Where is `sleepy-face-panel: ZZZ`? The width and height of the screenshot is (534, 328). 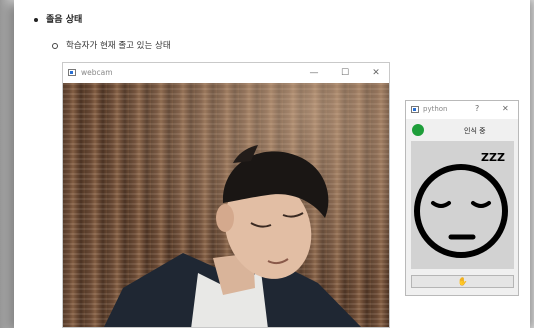 sleepy-face-panel: ZZZ is located at coordinates (462, 205).